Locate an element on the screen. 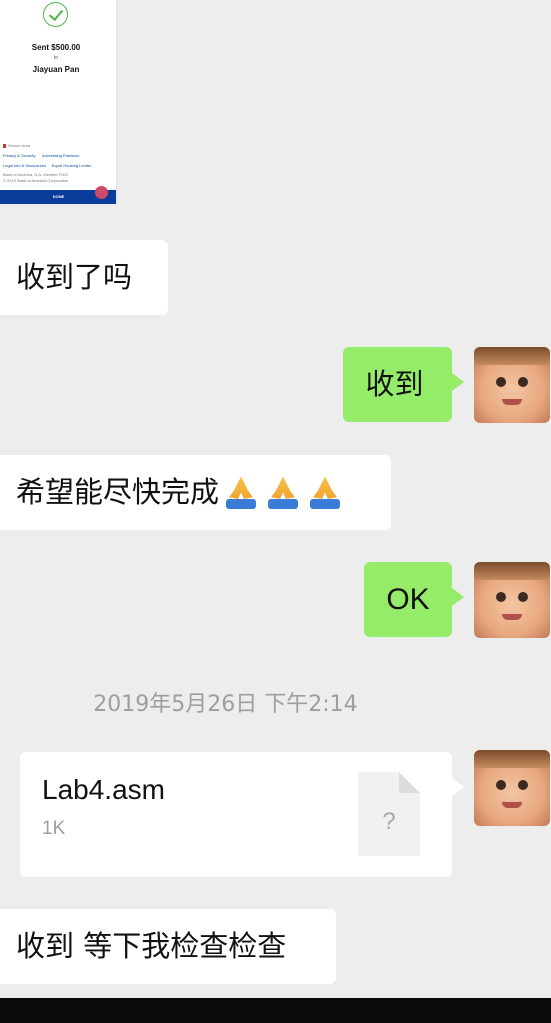 The image size is (551, 1023). checkmark-icon is located at coordinates (55, 14).